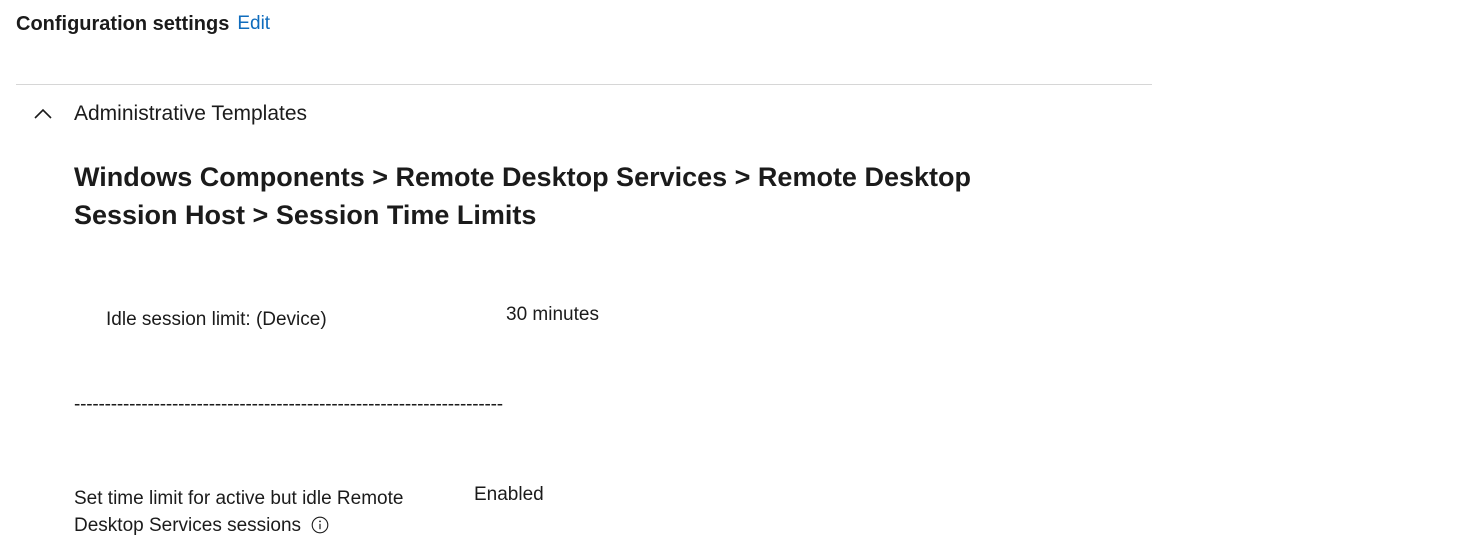  I want to click on page-title: Configuration settings, so click(123, 23).